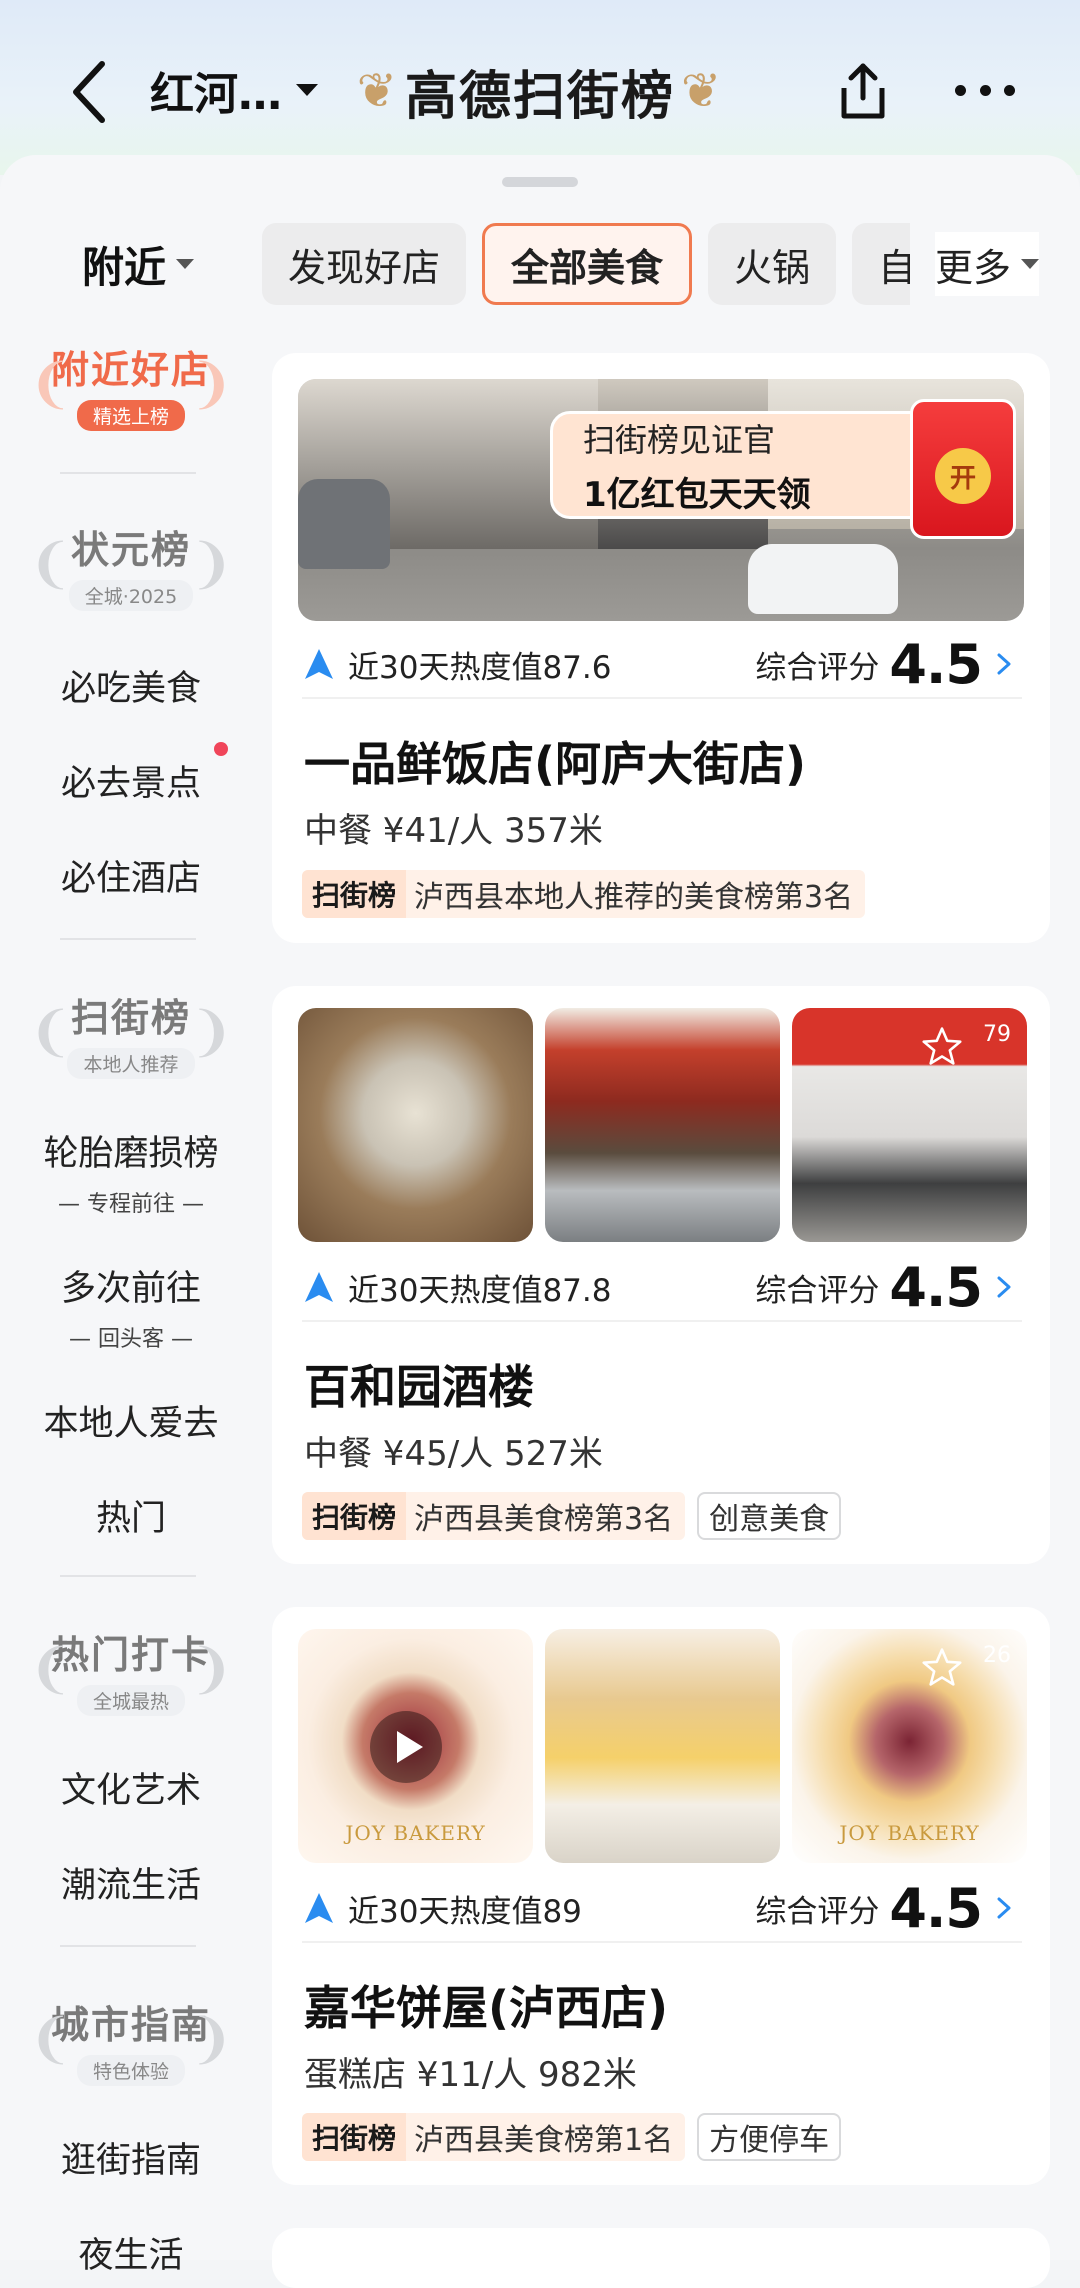  What do you see at coordinates (697, 494) in the screenshot?
I see `promo-subtitle: 1亿红包天天领` at bounding box center [697, 494].